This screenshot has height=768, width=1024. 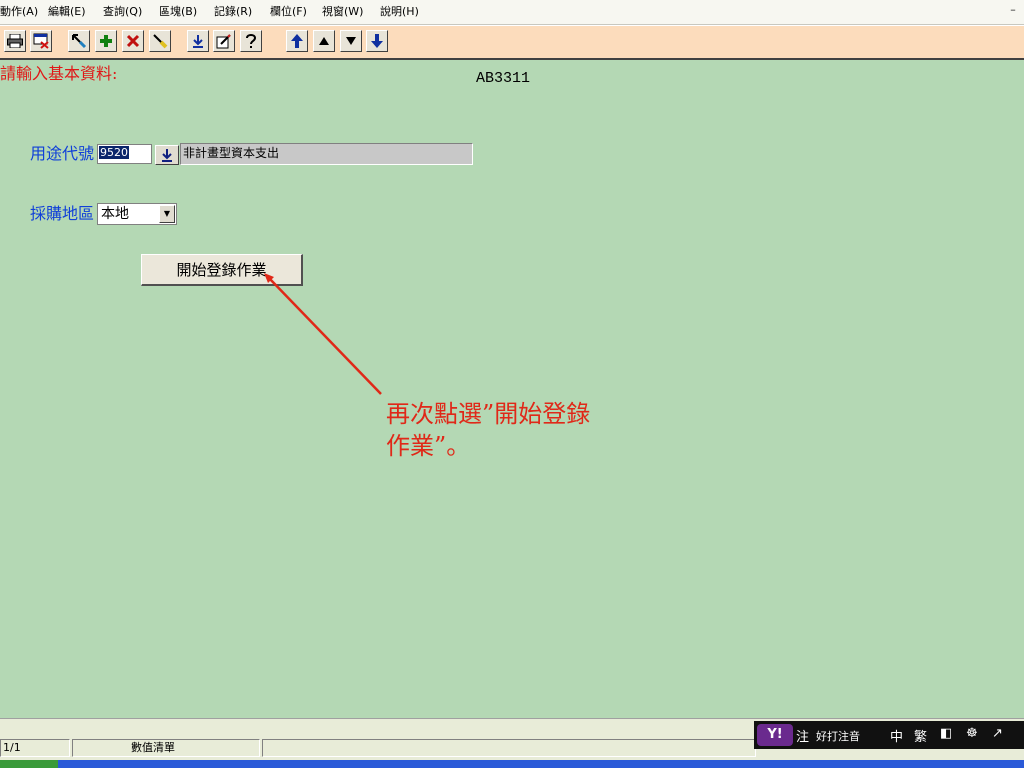 What do you see at coordinates (802, 735) in the screenshot?
I see `ime-register-label: 注` at bounding box center [802, 735].